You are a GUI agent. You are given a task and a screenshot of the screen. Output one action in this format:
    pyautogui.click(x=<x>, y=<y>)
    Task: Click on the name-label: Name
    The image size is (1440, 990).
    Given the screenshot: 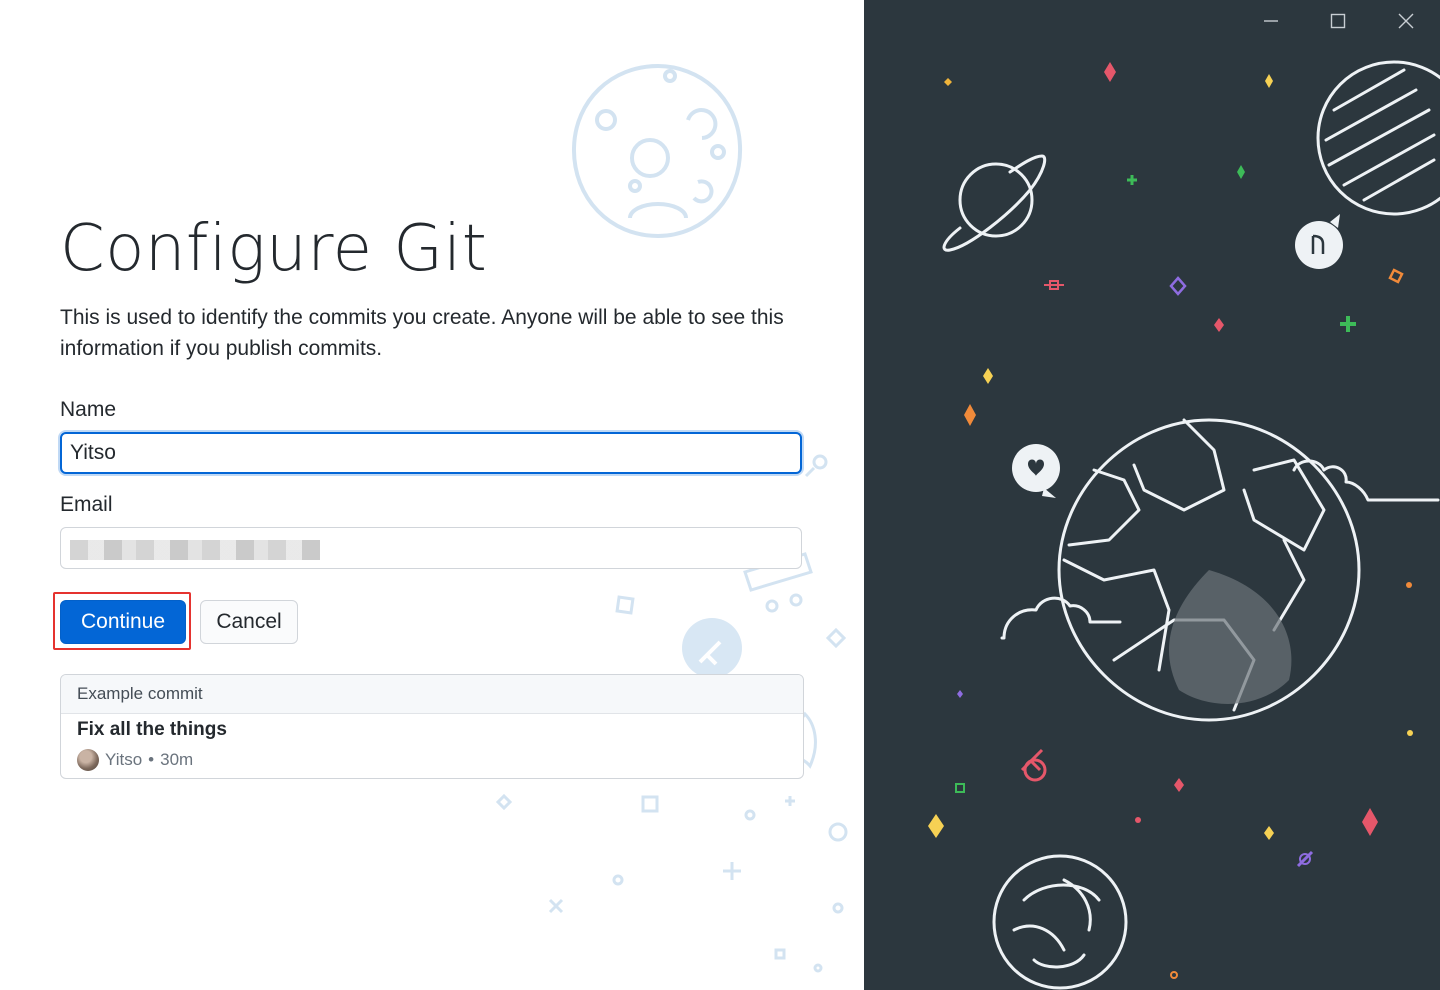 What is the action you would take?
    pyautogui.click(x=88, y=409)
    